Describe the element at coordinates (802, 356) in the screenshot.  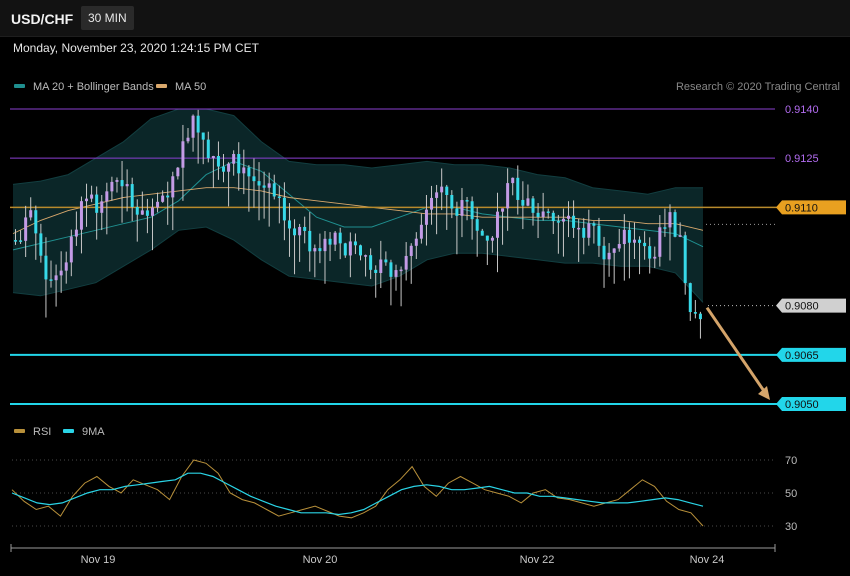
I see `support-label: 0.9065` at that location.